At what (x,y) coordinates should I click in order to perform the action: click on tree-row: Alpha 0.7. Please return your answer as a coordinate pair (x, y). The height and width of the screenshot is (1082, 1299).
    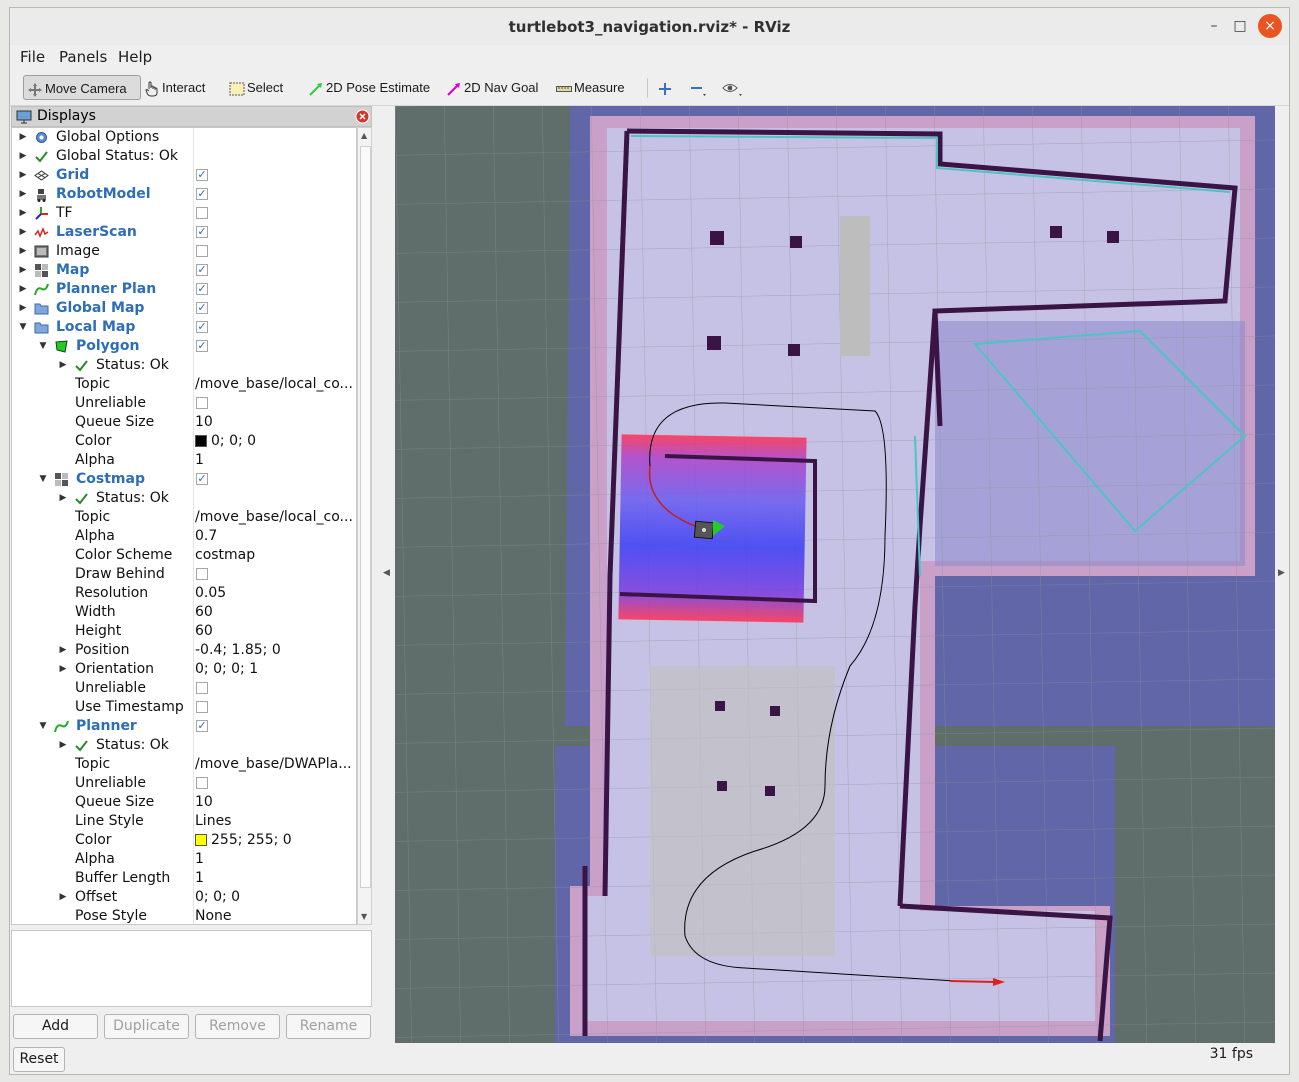
    Looking at the image, I should click on (184, 536).